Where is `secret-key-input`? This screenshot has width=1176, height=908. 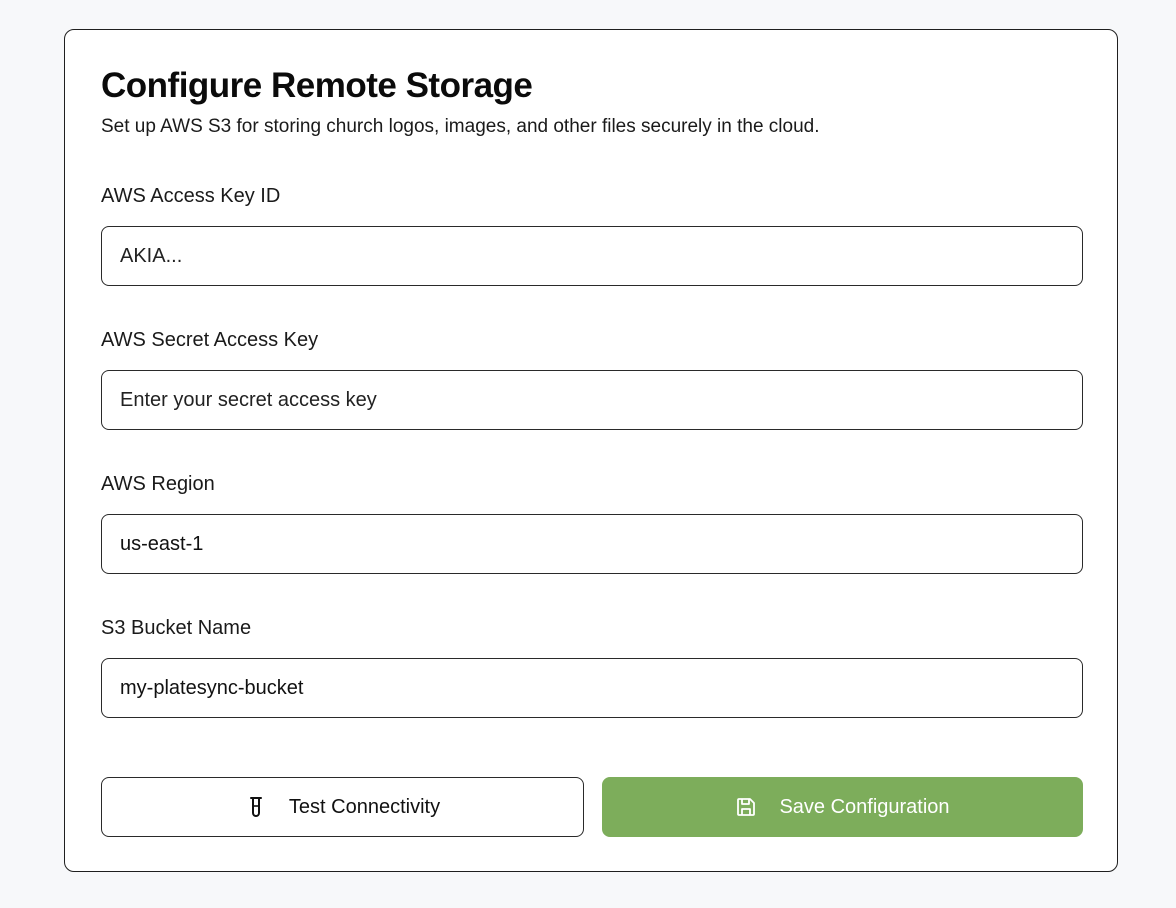
secret-key-input is located at coordinates (592, 400).